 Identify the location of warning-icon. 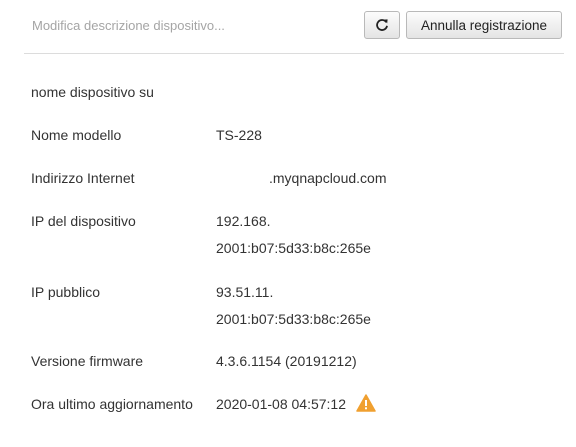
(366, 403).